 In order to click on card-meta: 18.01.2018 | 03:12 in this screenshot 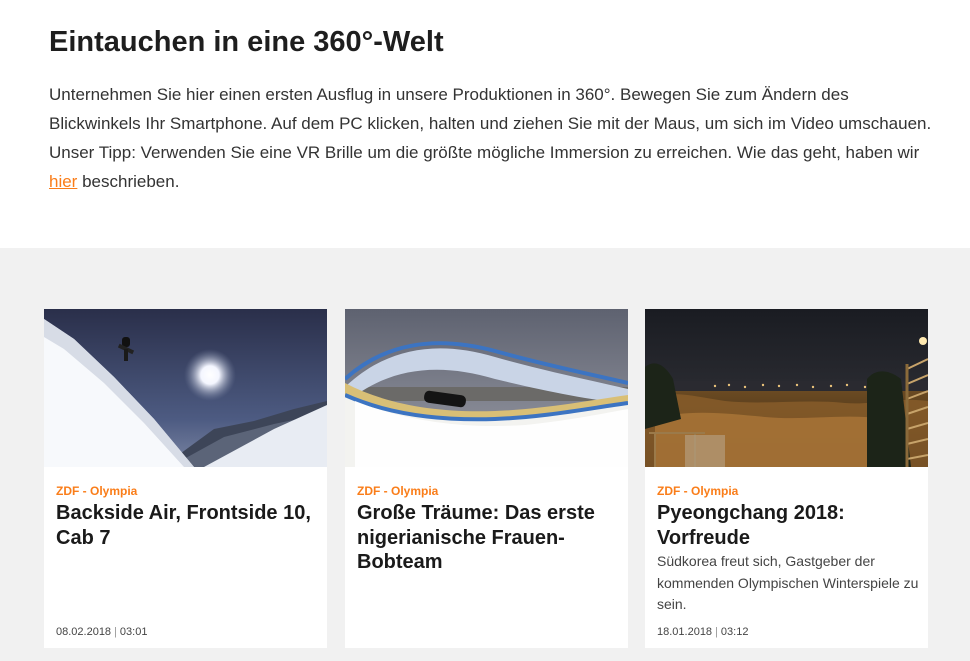, I will do `click(702, 632)`.